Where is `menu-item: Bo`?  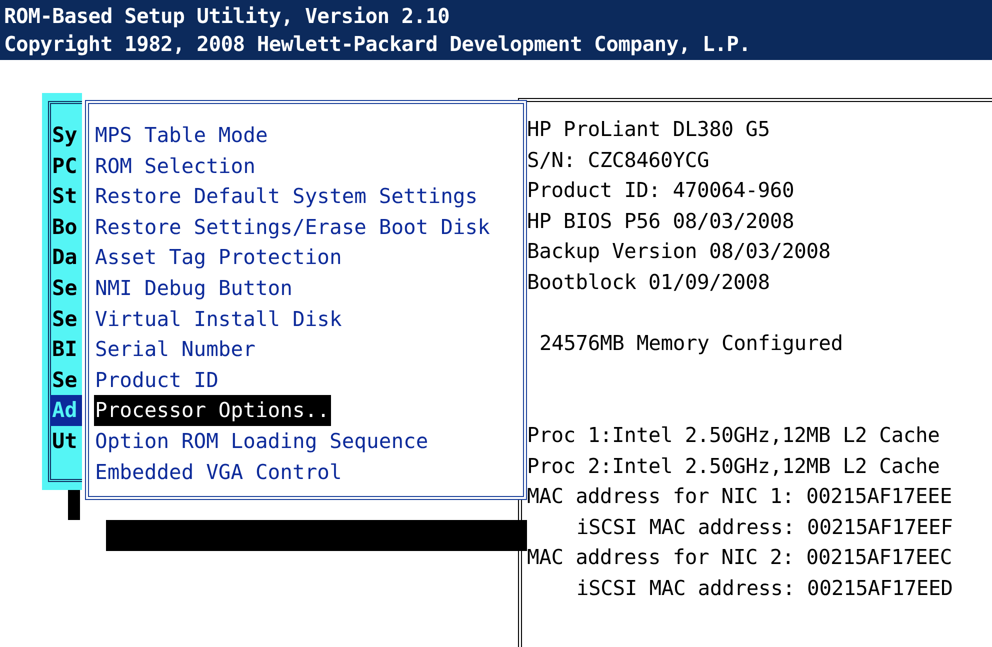 menu-item: Bo is located at coordinates (66, 227).